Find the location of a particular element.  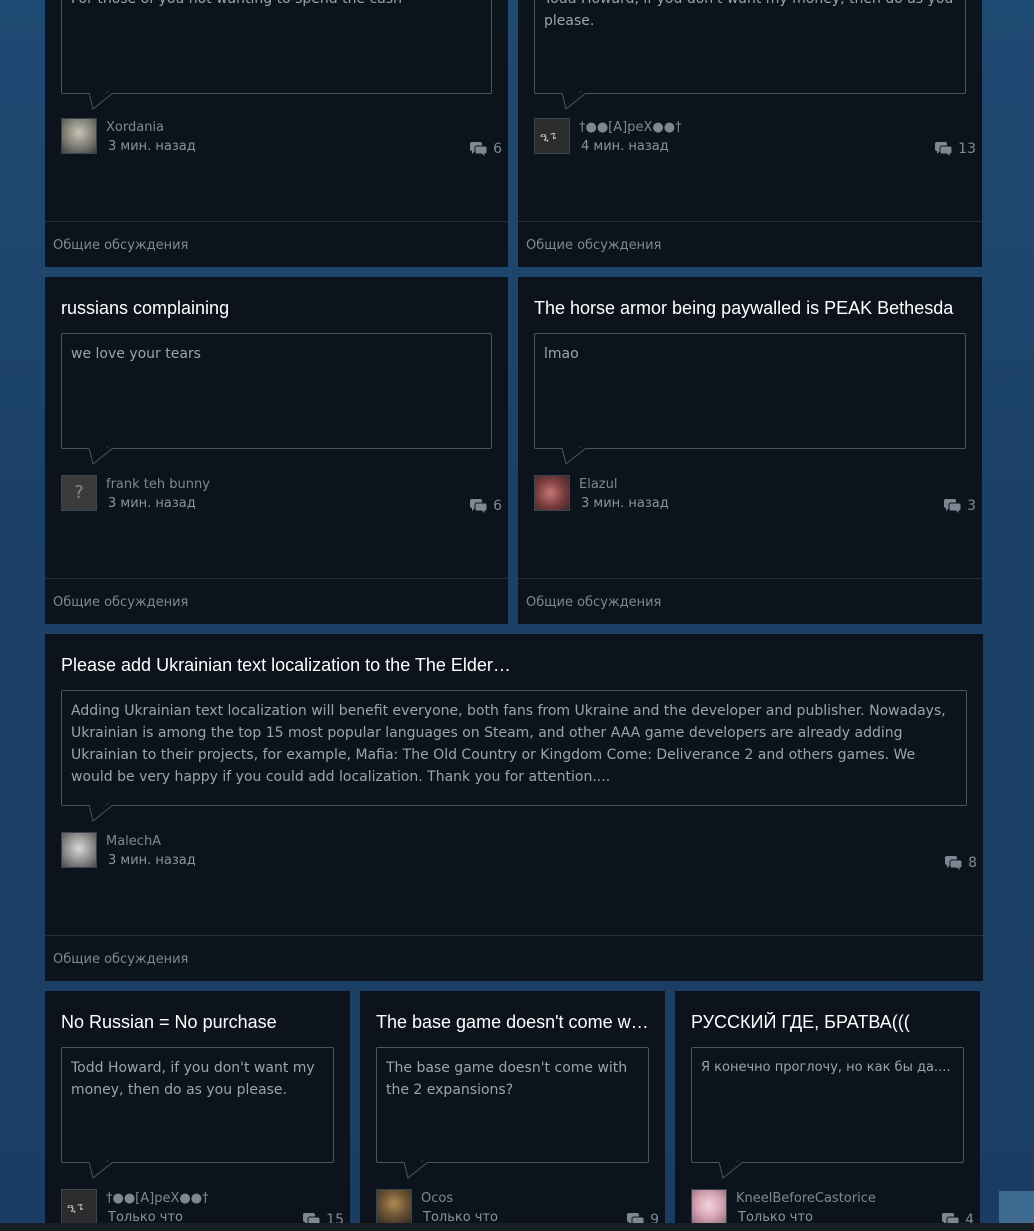

author-name: Ocos is located at coordinates (437, 1198).